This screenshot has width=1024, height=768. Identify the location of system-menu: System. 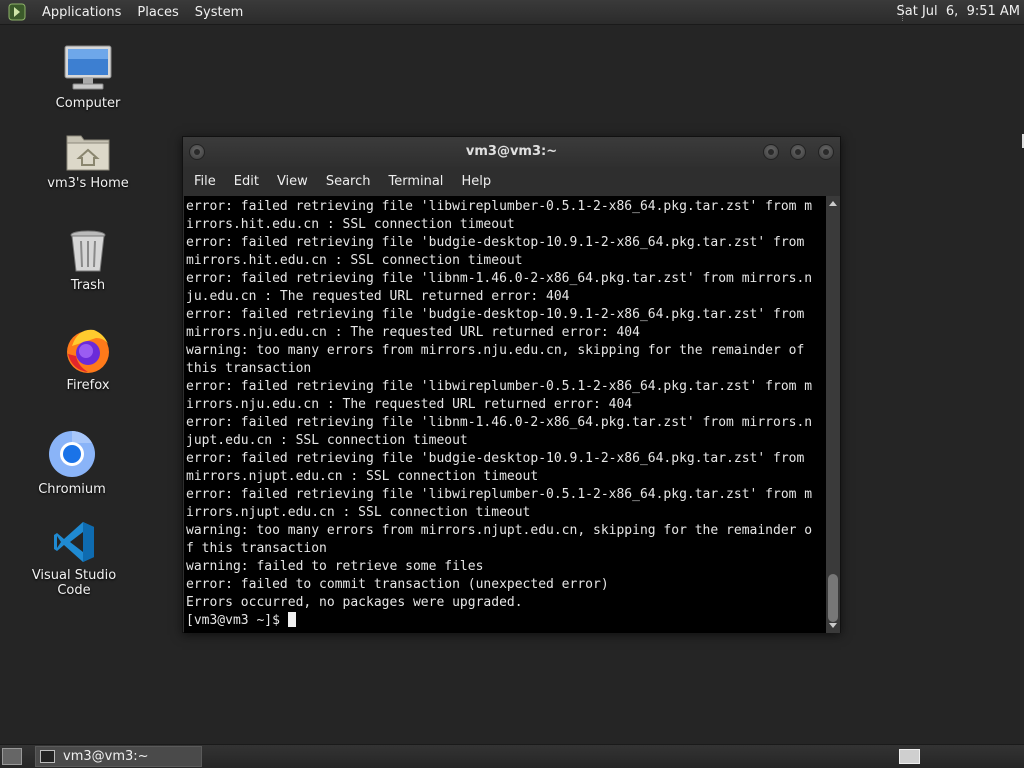
(219, 12).